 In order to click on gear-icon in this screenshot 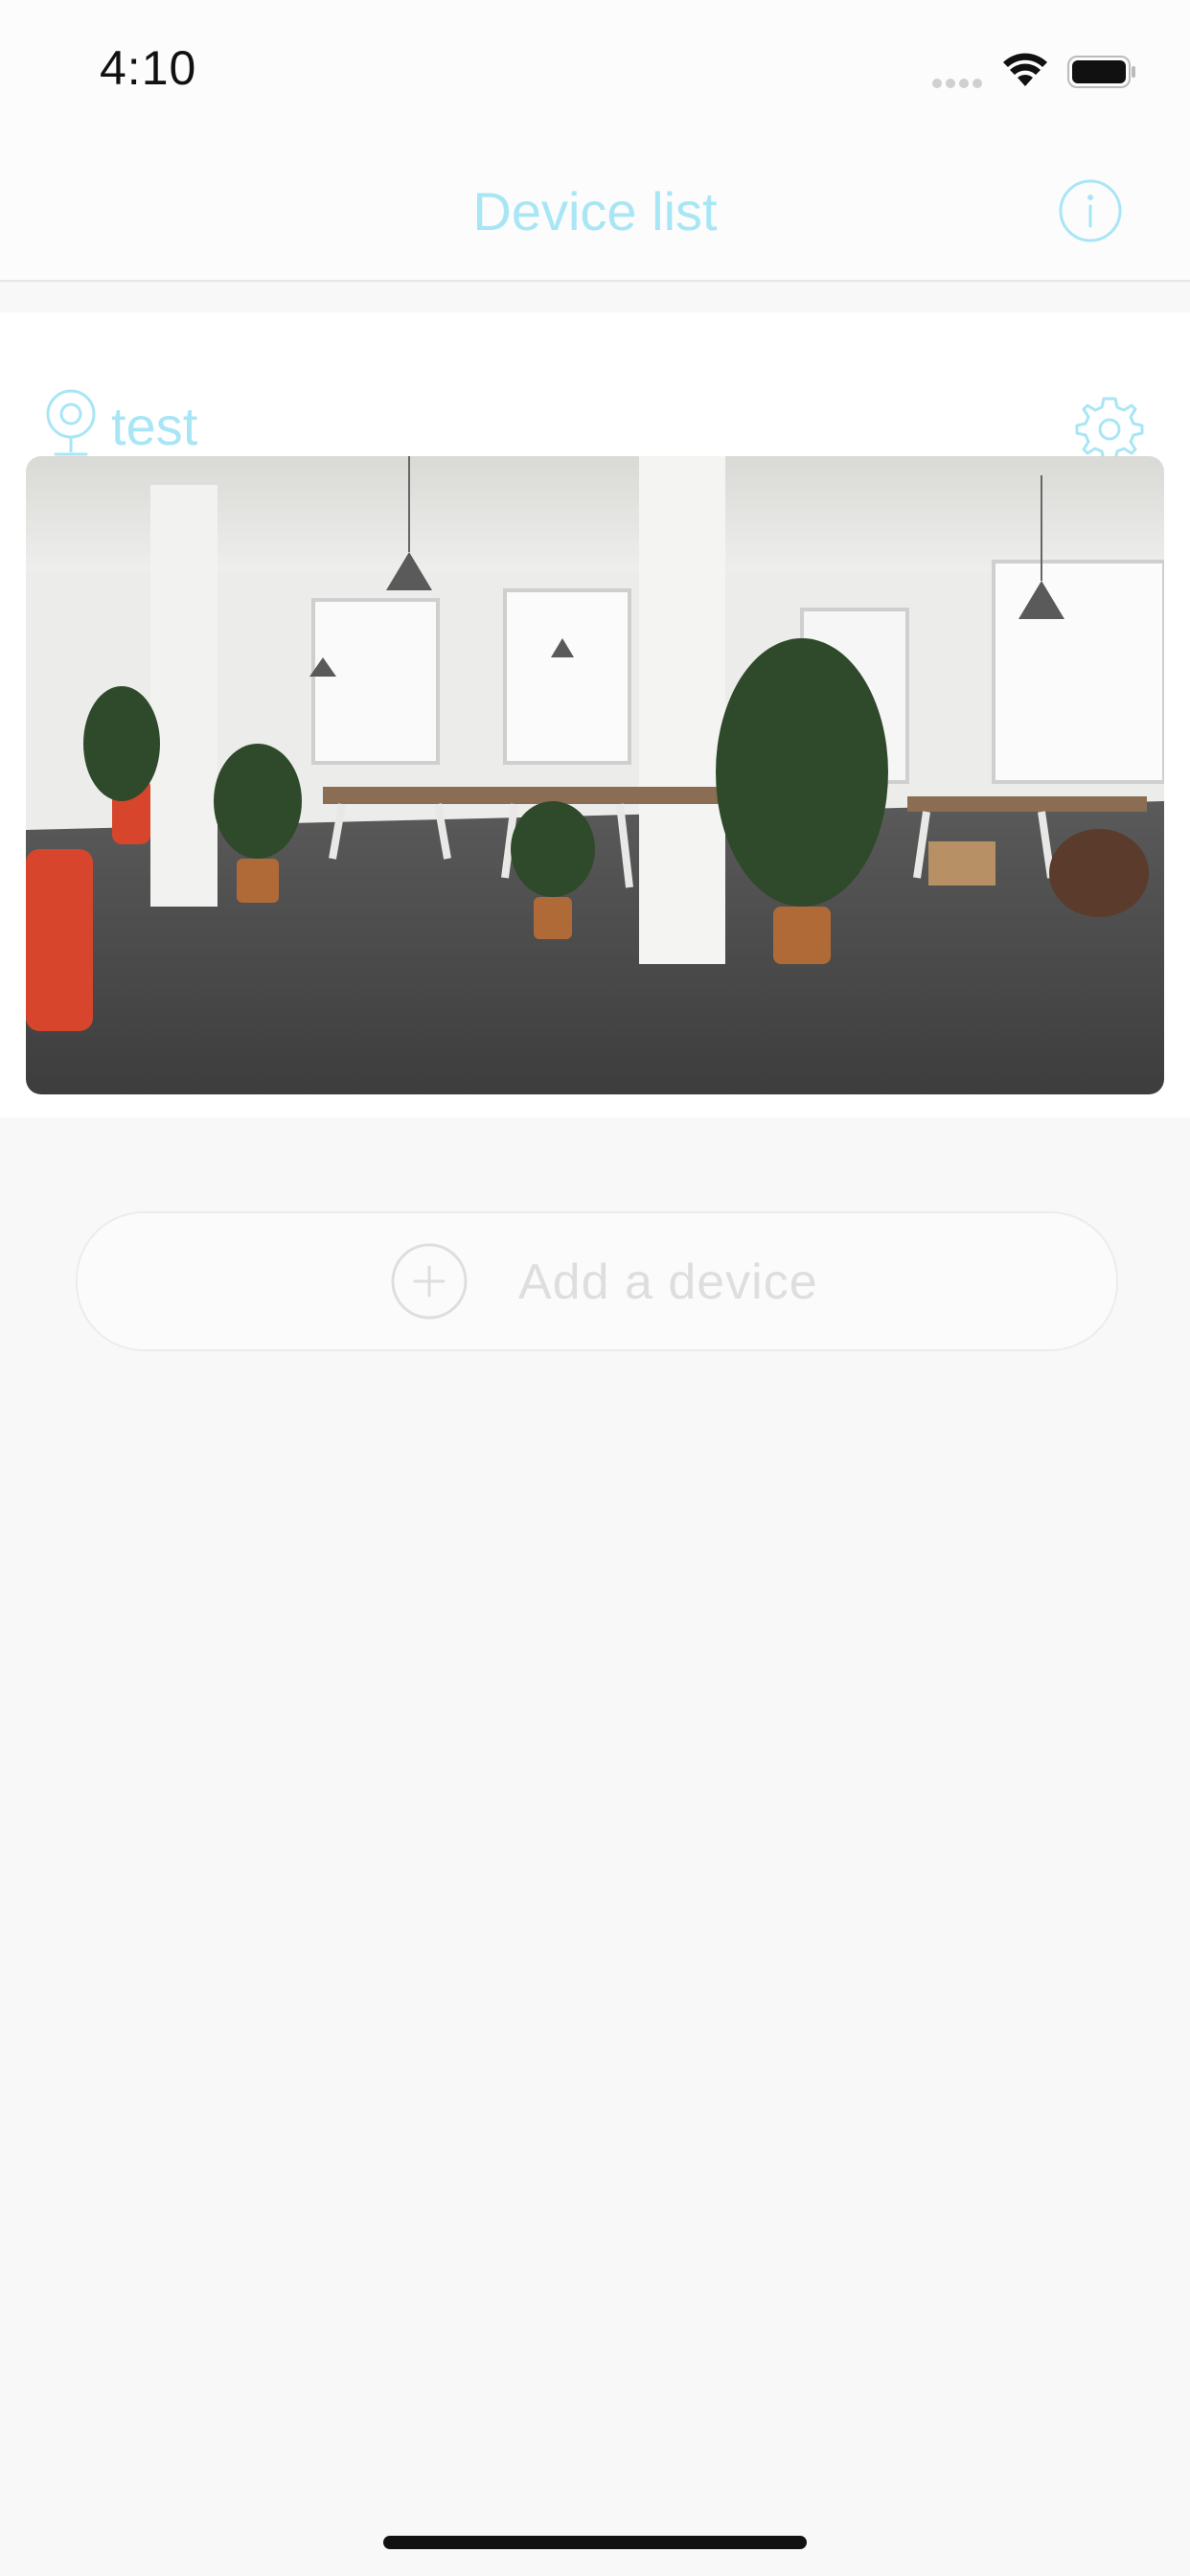, I will do `click(1109, 429)`.